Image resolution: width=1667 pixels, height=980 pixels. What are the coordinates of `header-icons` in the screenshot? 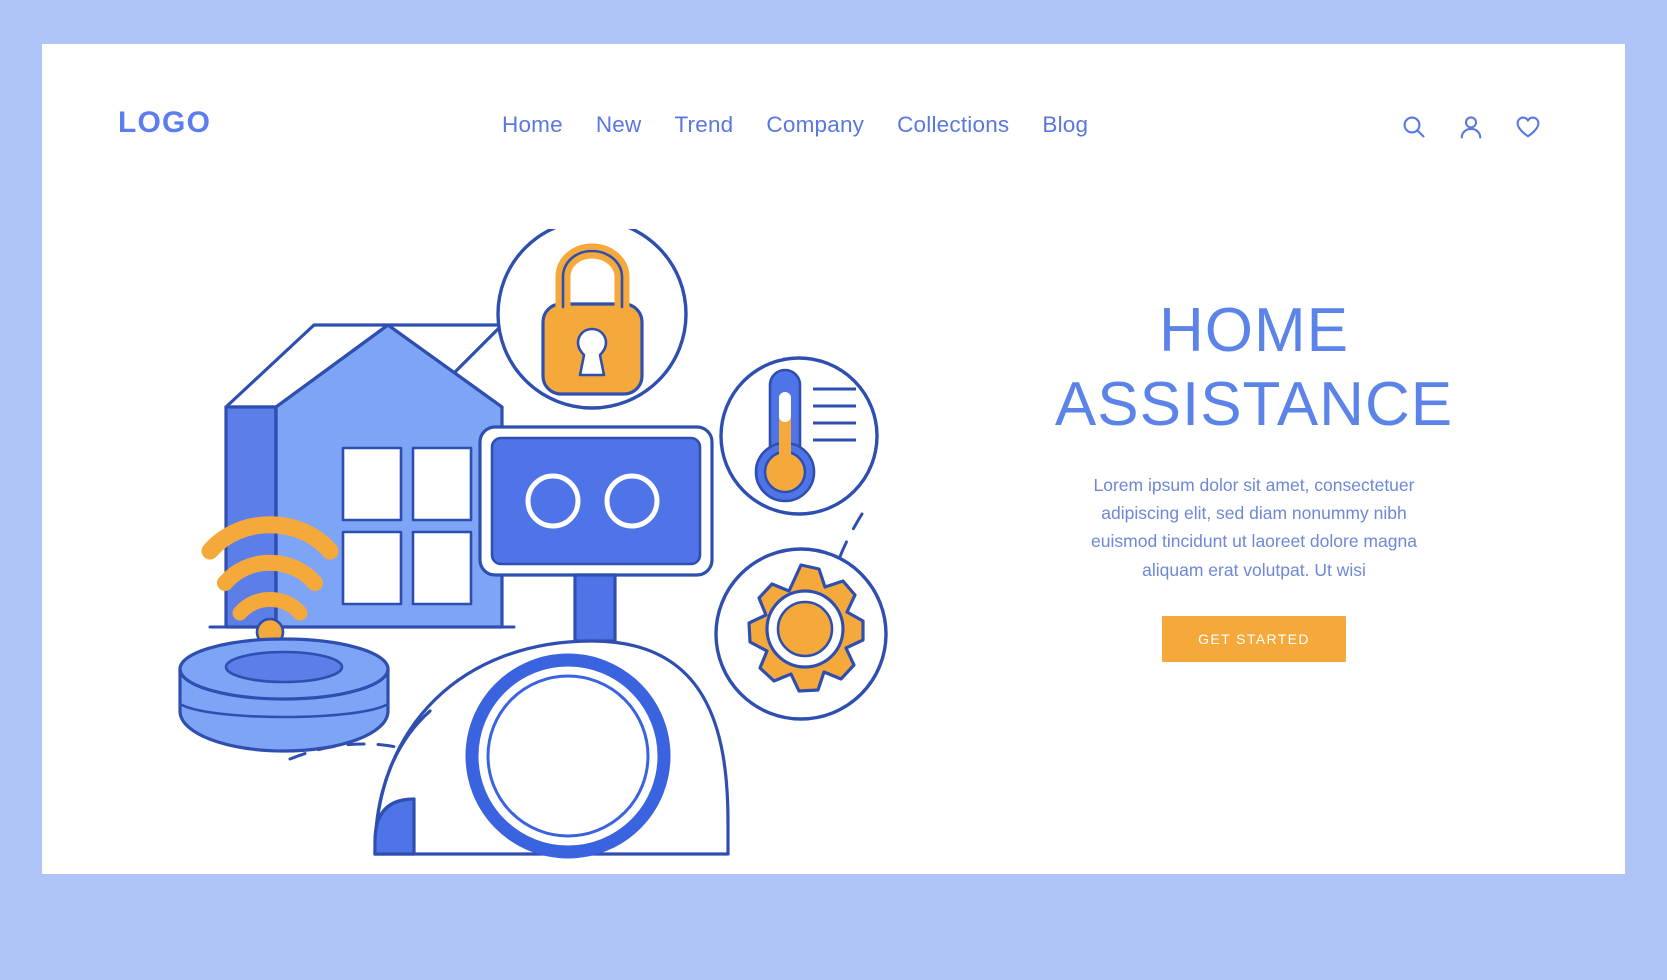 It's located at (1471, 127).